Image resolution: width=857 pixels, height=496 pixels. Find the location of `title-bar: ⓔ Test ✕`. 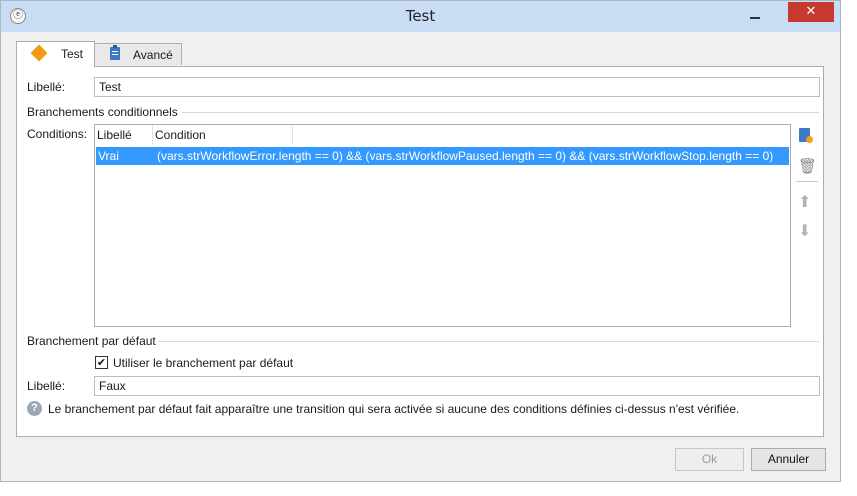

title-bar: ⓔ Test ✕ is located at coordinates (420, 16).